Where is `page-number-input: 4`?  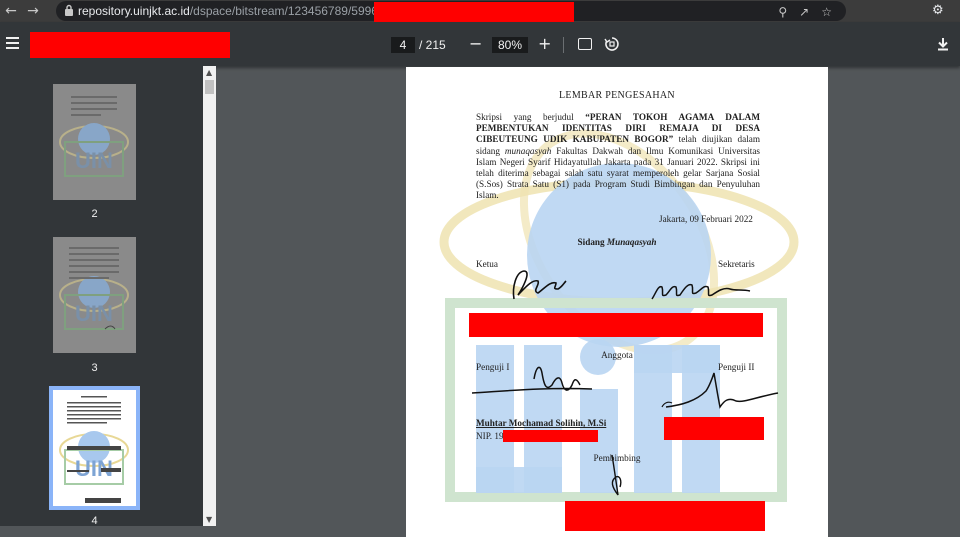 page-number-input: 4 is located at coordinates (403, 45).